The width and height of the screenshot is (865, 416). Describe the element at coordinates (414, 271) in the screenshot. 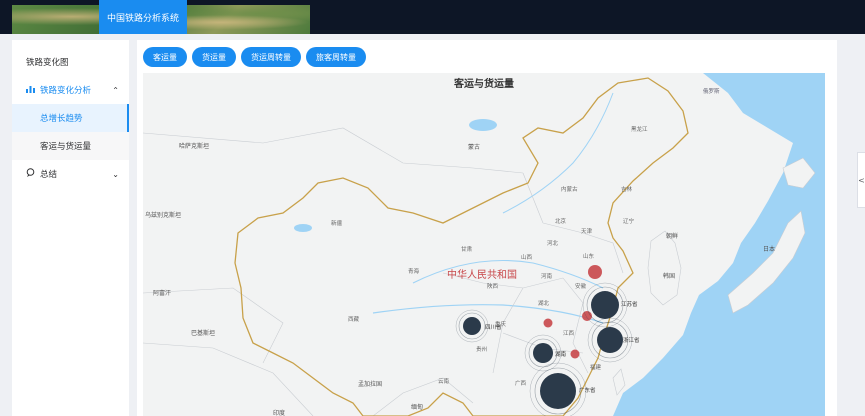

I see `map-label-qinghai: 青海` at that location.